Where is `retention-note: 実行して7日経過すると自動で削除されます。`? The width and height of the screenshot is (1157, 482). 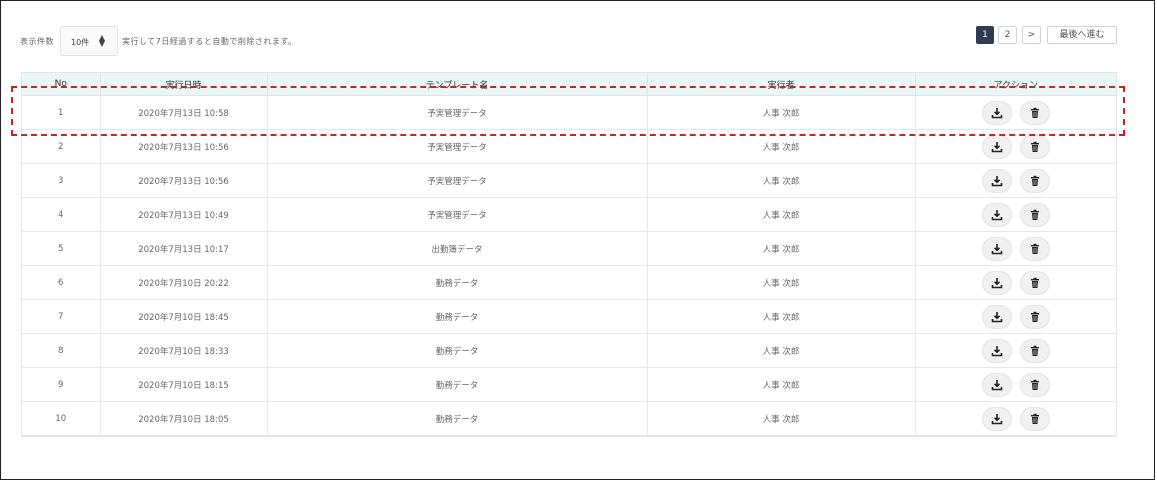
retention-note: 実行して7日経過すると自動で削除されます。 is located at coordinates (209, 41).